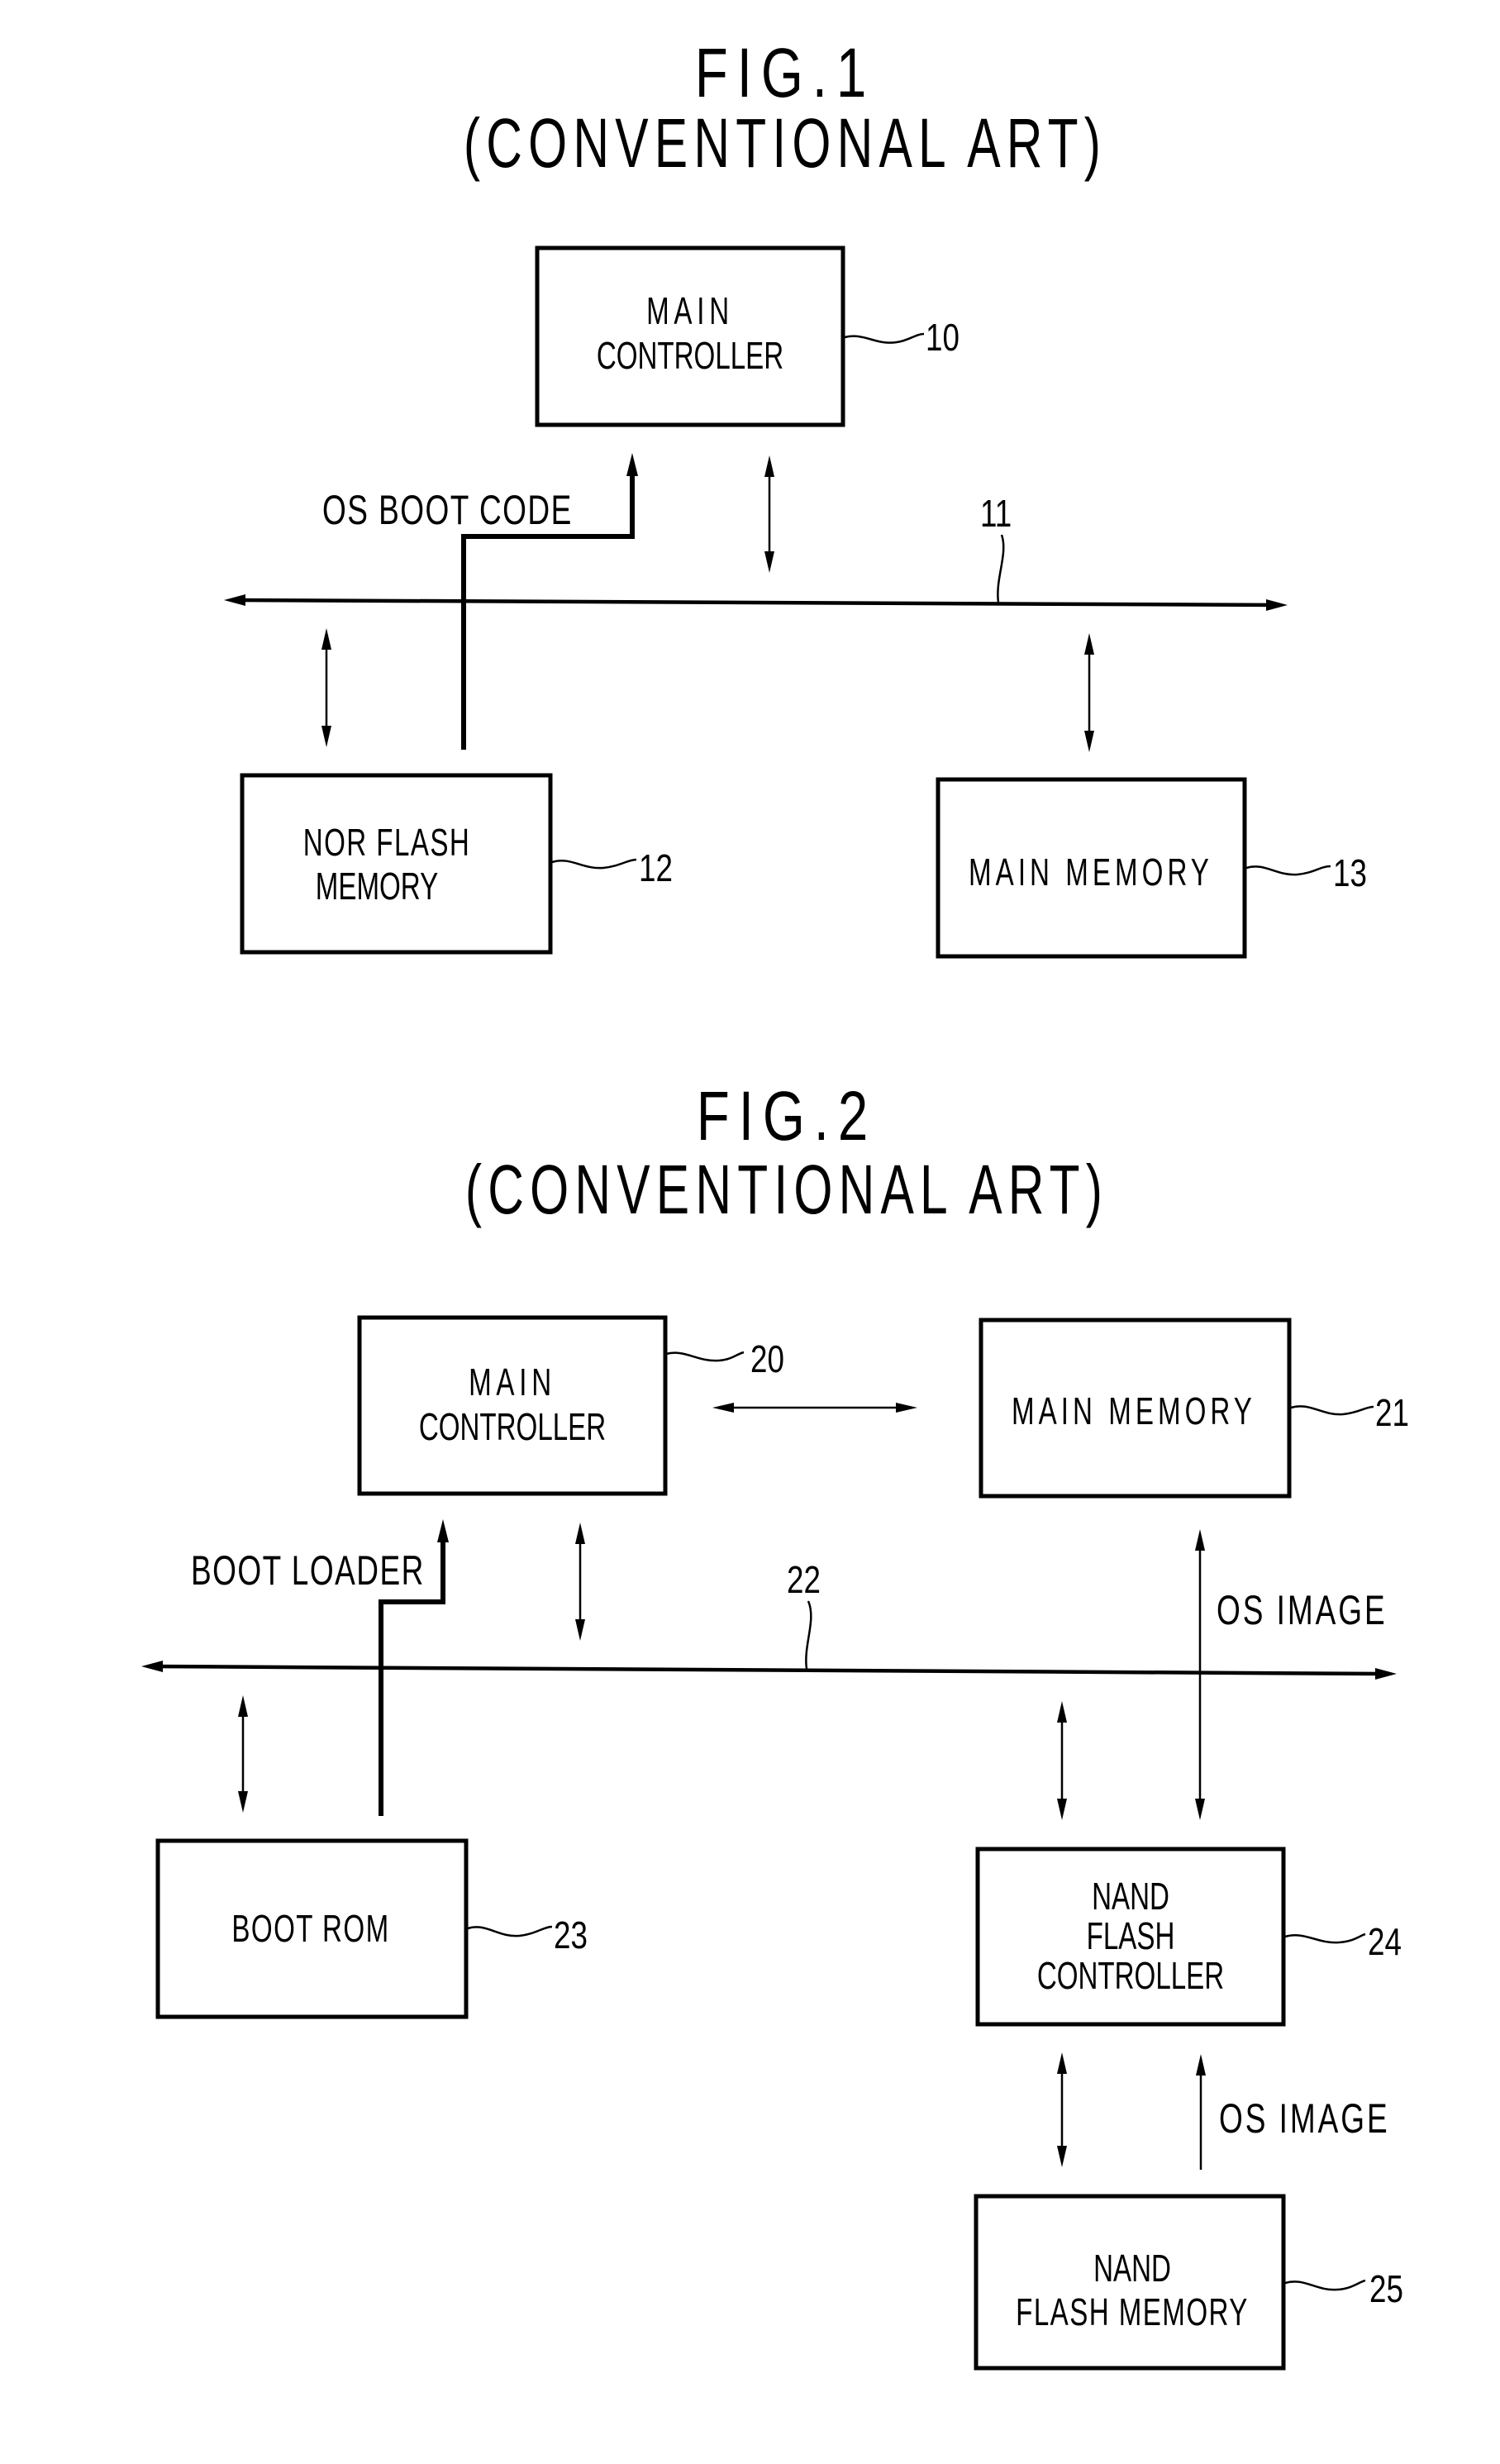 The image size is (1500, 2464). Describe the element at coordinates (1332, 1410) in the screenshot. I see `fig2-ref-21-leader` at that location.